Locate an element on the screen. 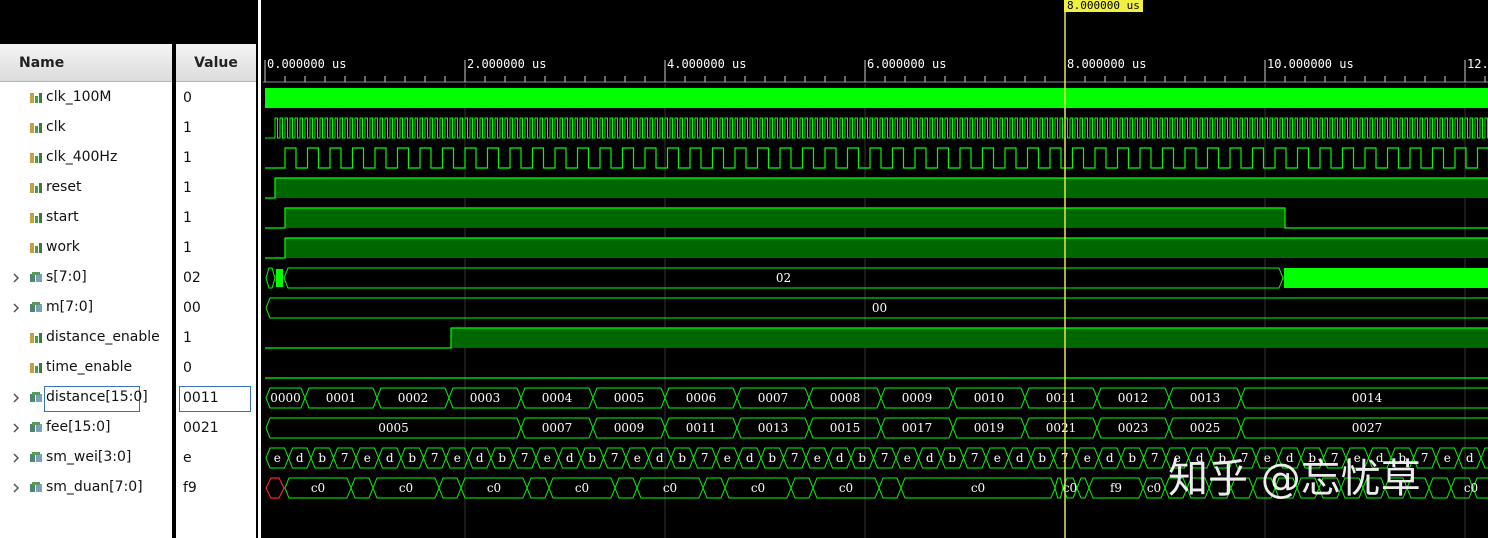  ruler-label: 12. is located at coordinates (1477, 64).